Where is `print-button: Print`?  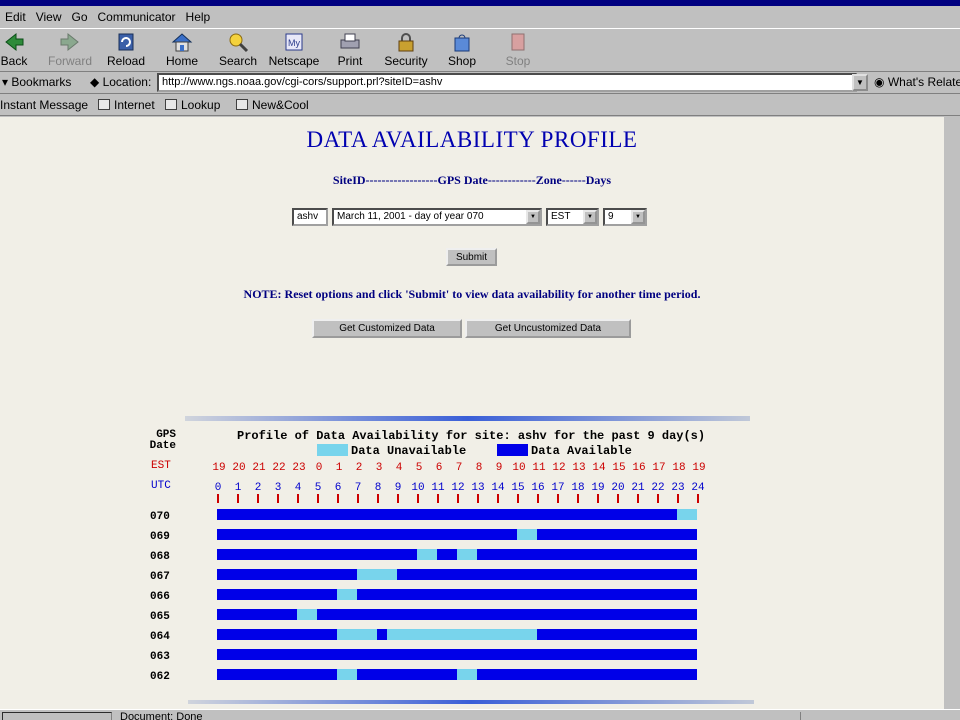
print-button: Print is located at coordinates (350, 51).